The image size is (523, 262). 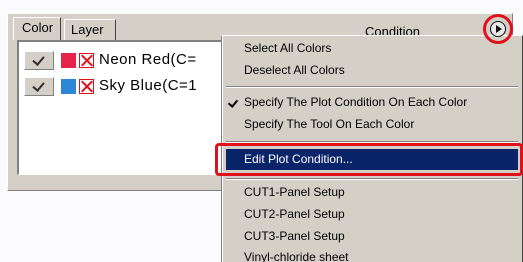 I want to click on panel-menu-button, so click(x=498, y=29).